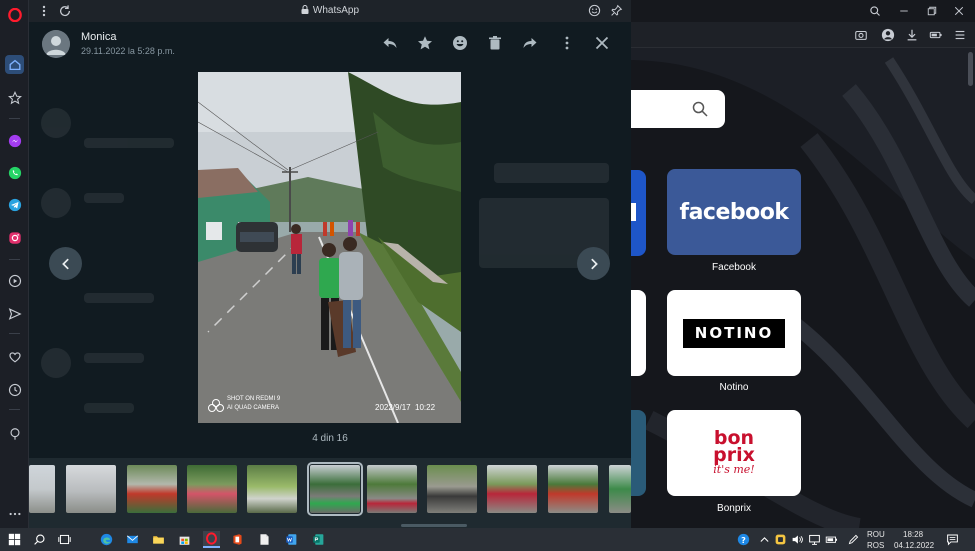 This screenshot has width=975, height=551. What do you see at coordinates (14, 172) in the screenshot?
I see `whatsapp-icon` at bounding box center [14, 172].